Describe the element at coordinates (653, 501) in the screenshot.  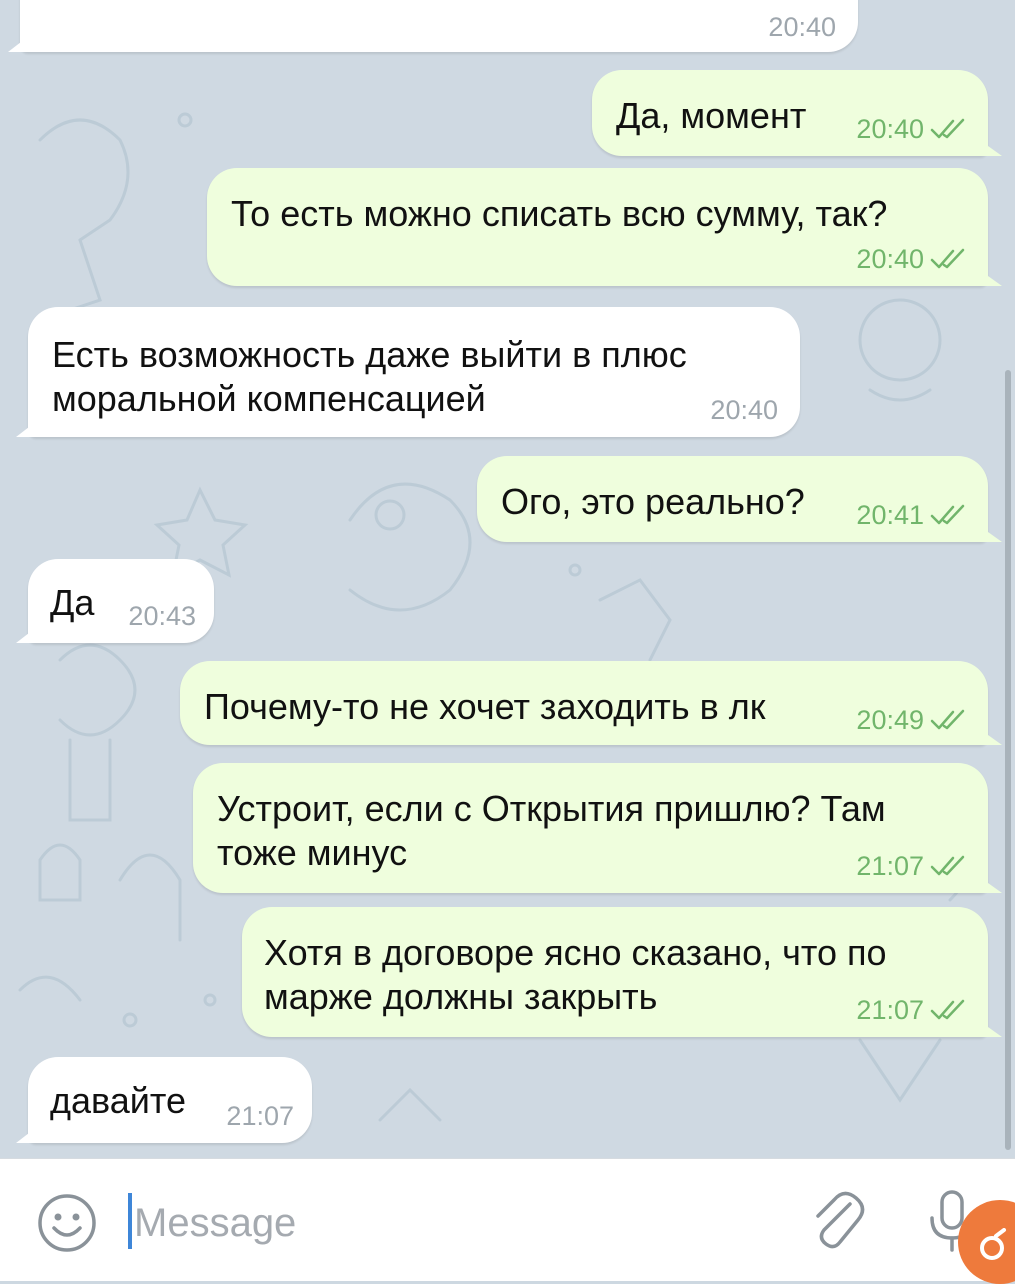
I see `message-text: Ого, это реально?` at that location.